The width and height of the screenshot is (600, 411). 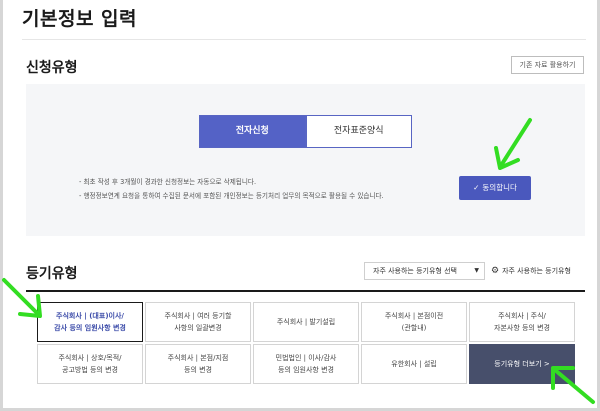 What do you see at coordinates (476, 187) in the screenshot?
I see `check-icon: ✓` at bounding box center [476, 187].